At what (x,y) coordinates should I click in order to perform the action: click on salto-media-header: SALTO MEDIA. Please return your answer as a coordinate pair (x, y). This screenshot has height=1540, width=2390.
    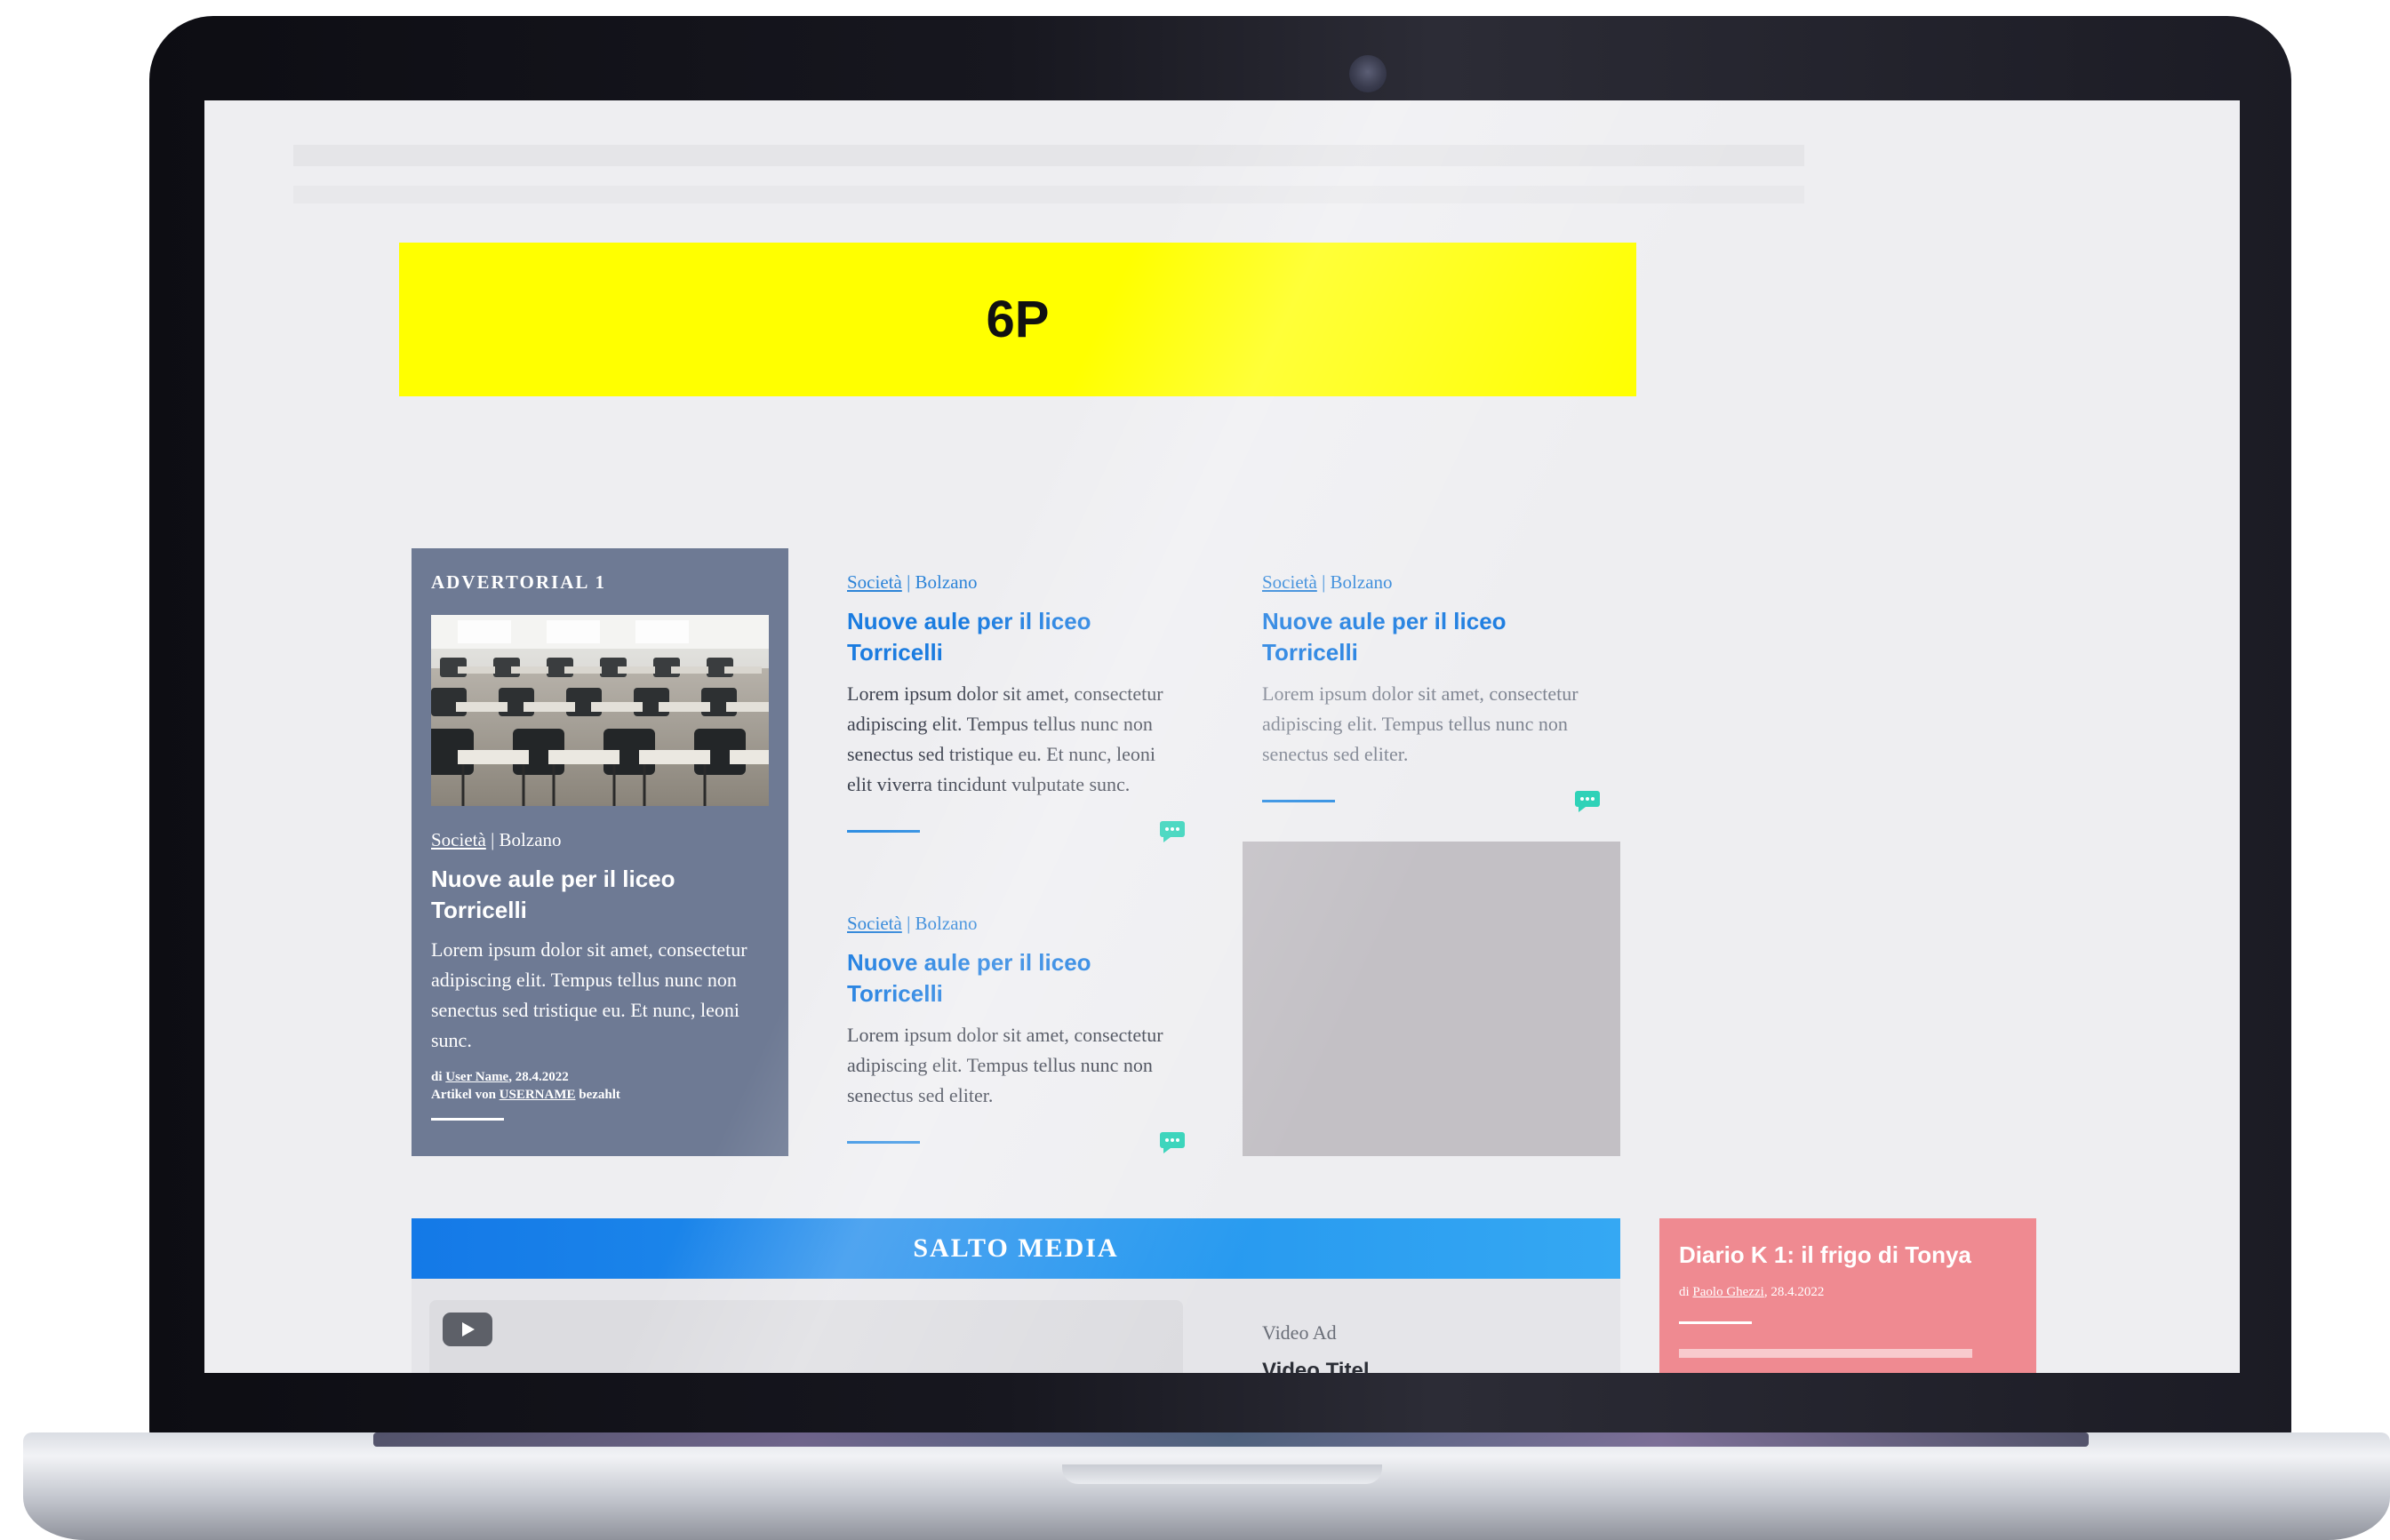
    Looking at the image, I should click on (1016, 1248).